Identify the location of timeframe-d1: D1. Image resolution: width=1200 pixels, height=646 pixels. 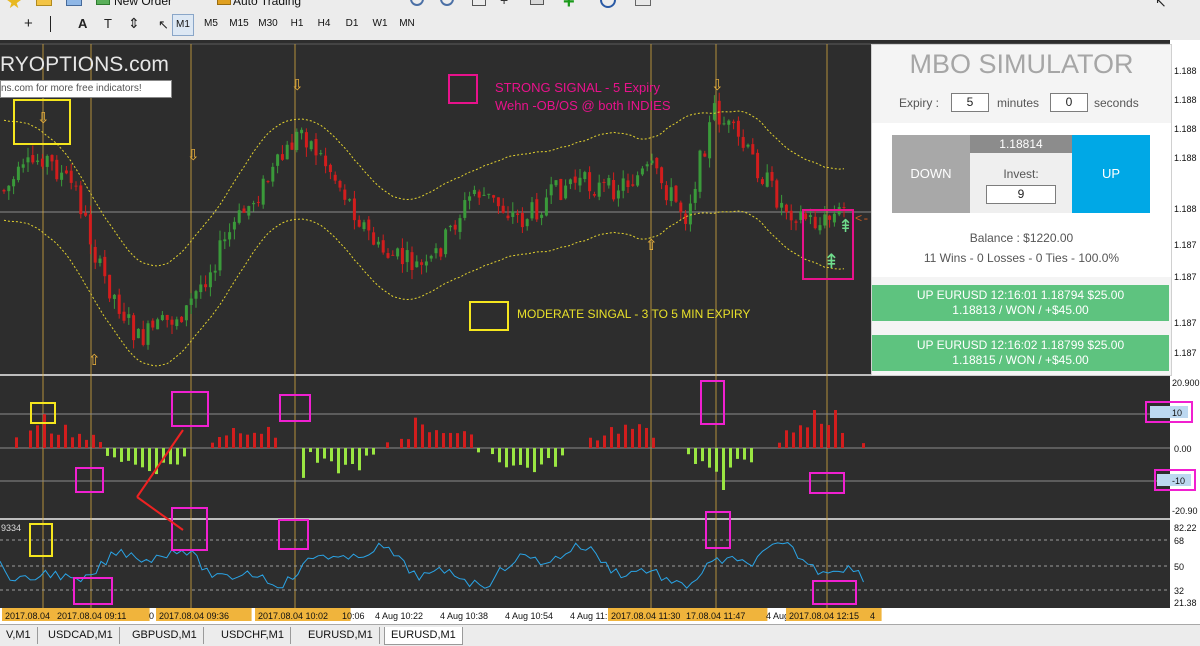
(352, 24).